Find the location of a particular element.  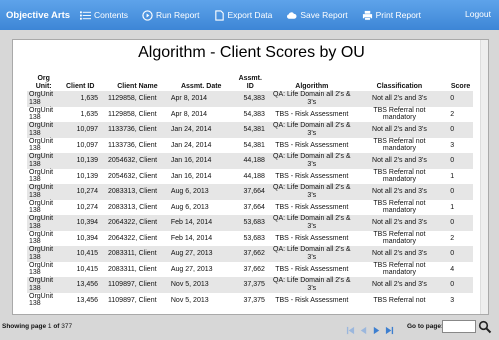

logout-link: Logout is located at coordinates (478, 14).